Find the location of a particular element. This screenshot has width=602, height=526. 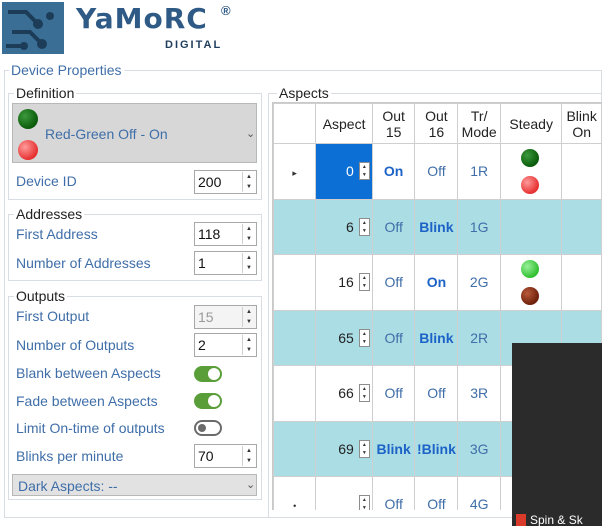

column-header-tr-mode: Tr/ Mode is located at coordinates (479, 123).